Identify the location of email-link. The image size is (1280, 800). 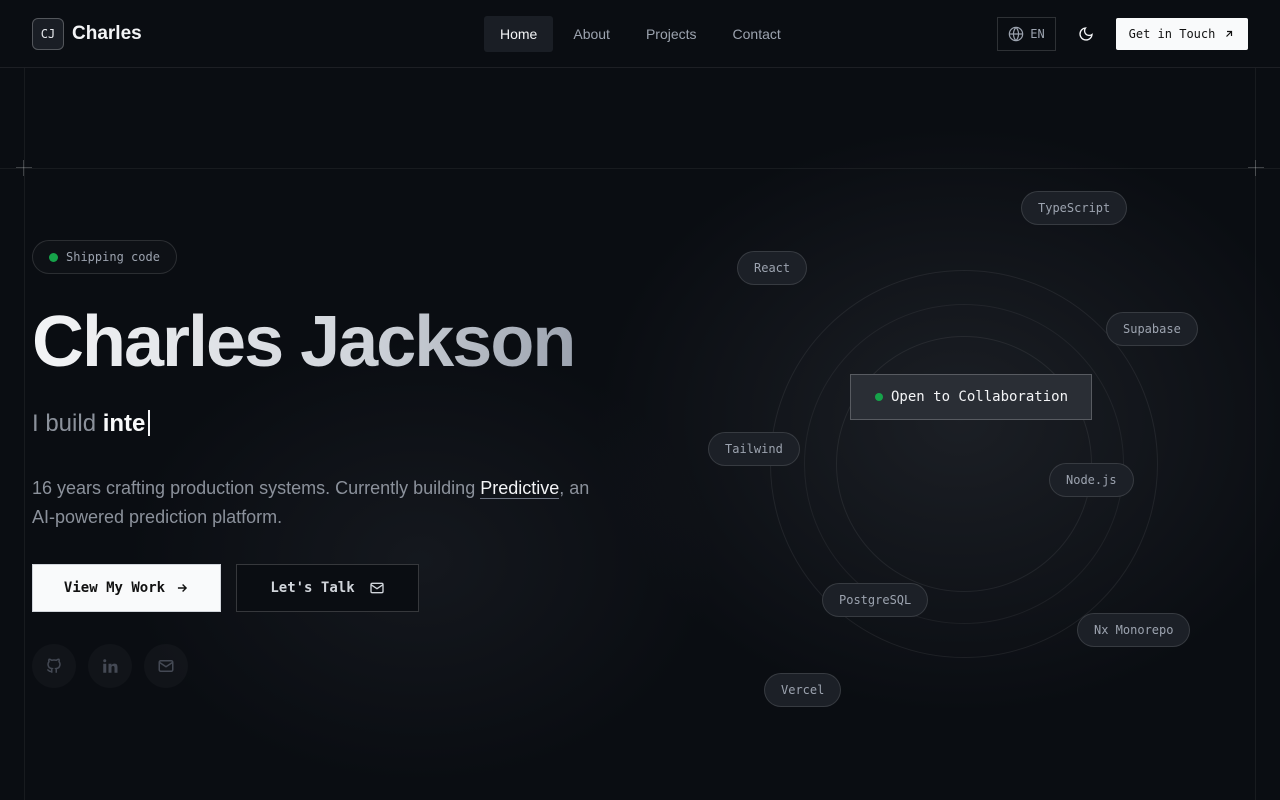
(166, 666).